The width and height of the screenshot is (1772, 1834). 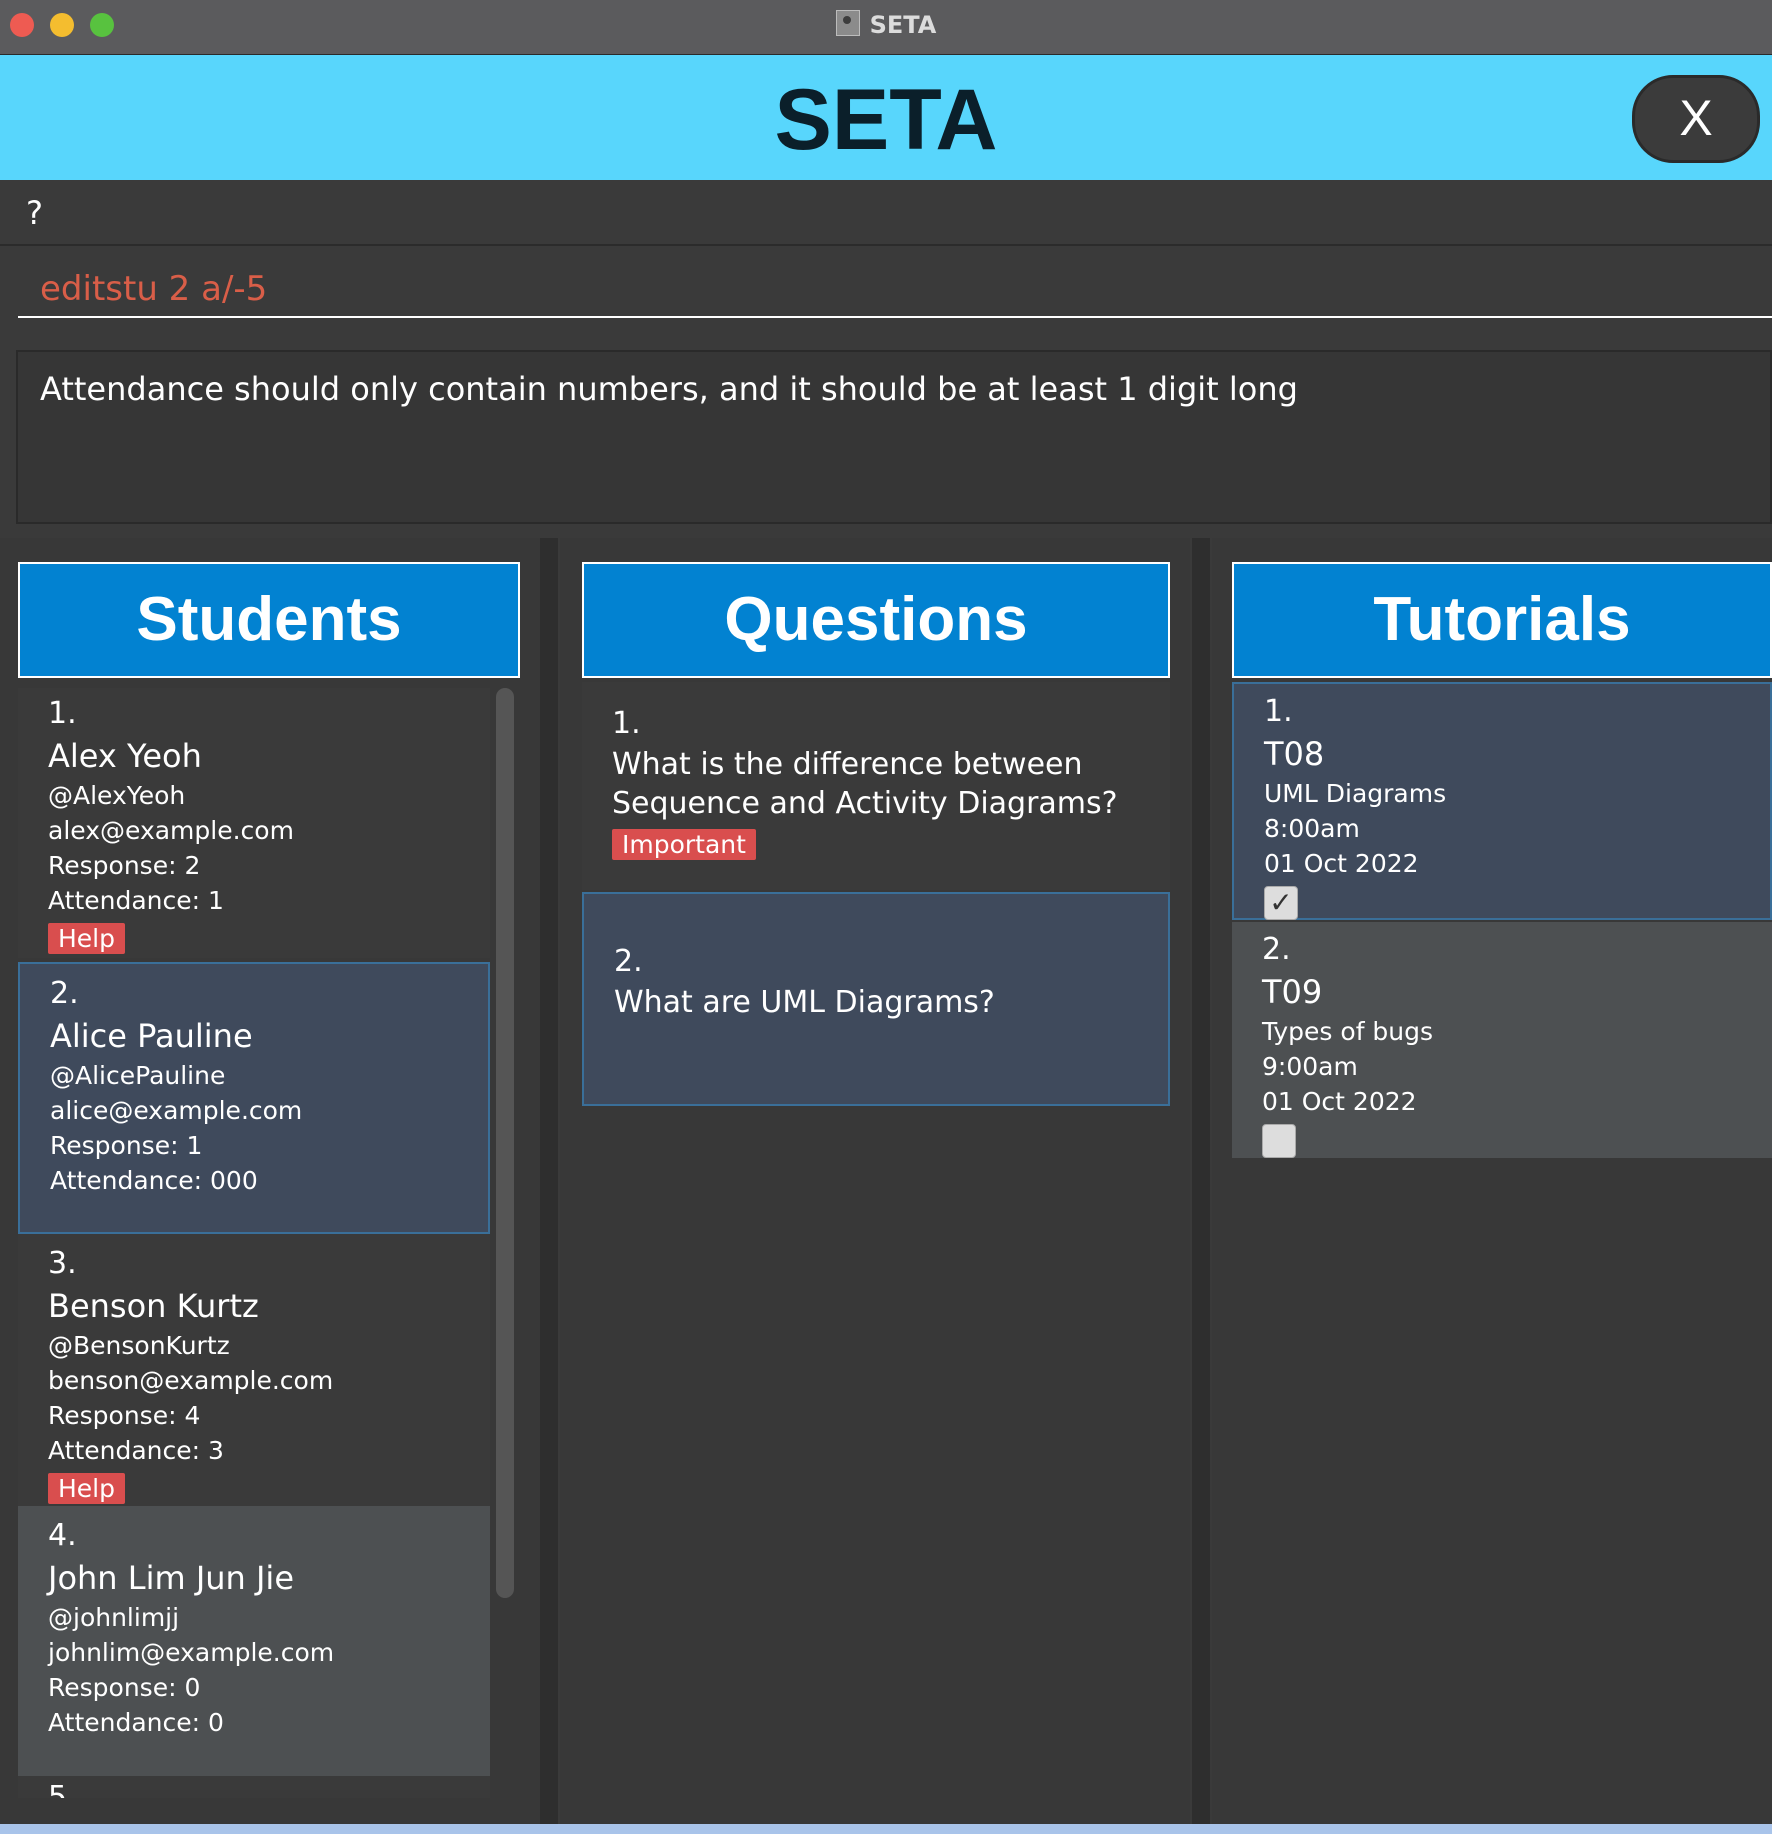 What do you see at coordinates (847, 23) in the screenshot?
I see `app-icon` at bounding box center [847, 23].